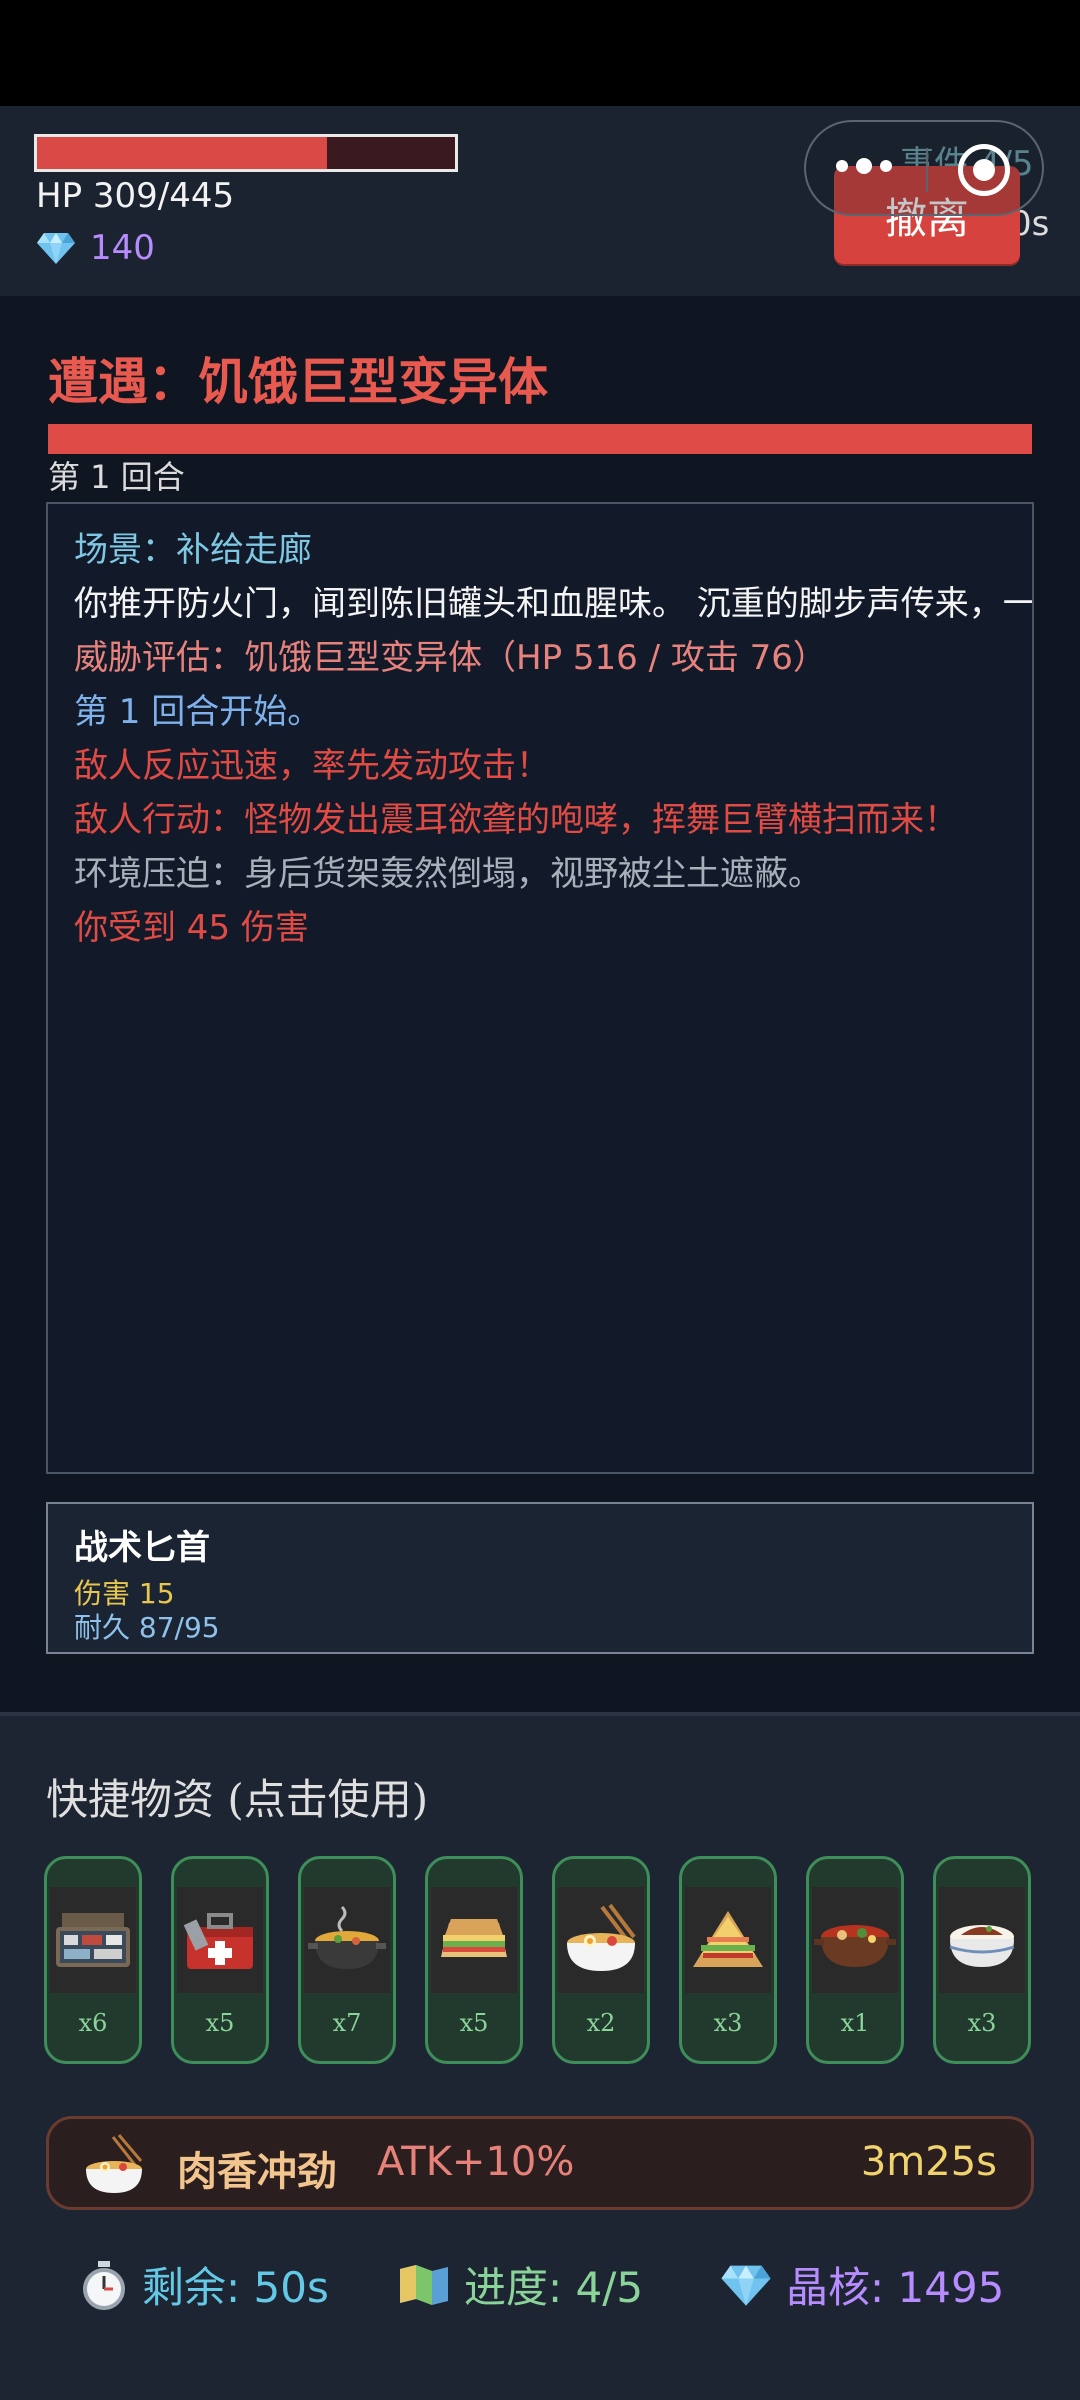  I want to click on quick-item-count: x7, so click(347, 2023).